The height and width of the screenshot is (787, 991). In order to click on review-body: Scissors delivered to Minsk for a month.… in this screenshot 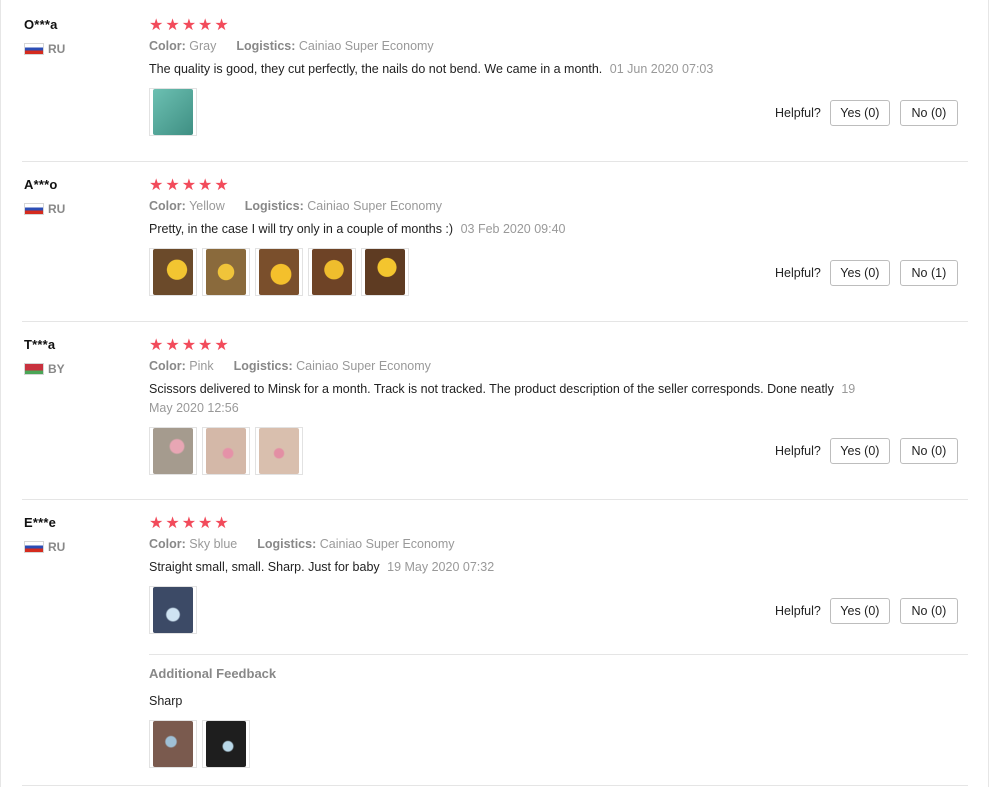, I will do `click(491, 389)`.